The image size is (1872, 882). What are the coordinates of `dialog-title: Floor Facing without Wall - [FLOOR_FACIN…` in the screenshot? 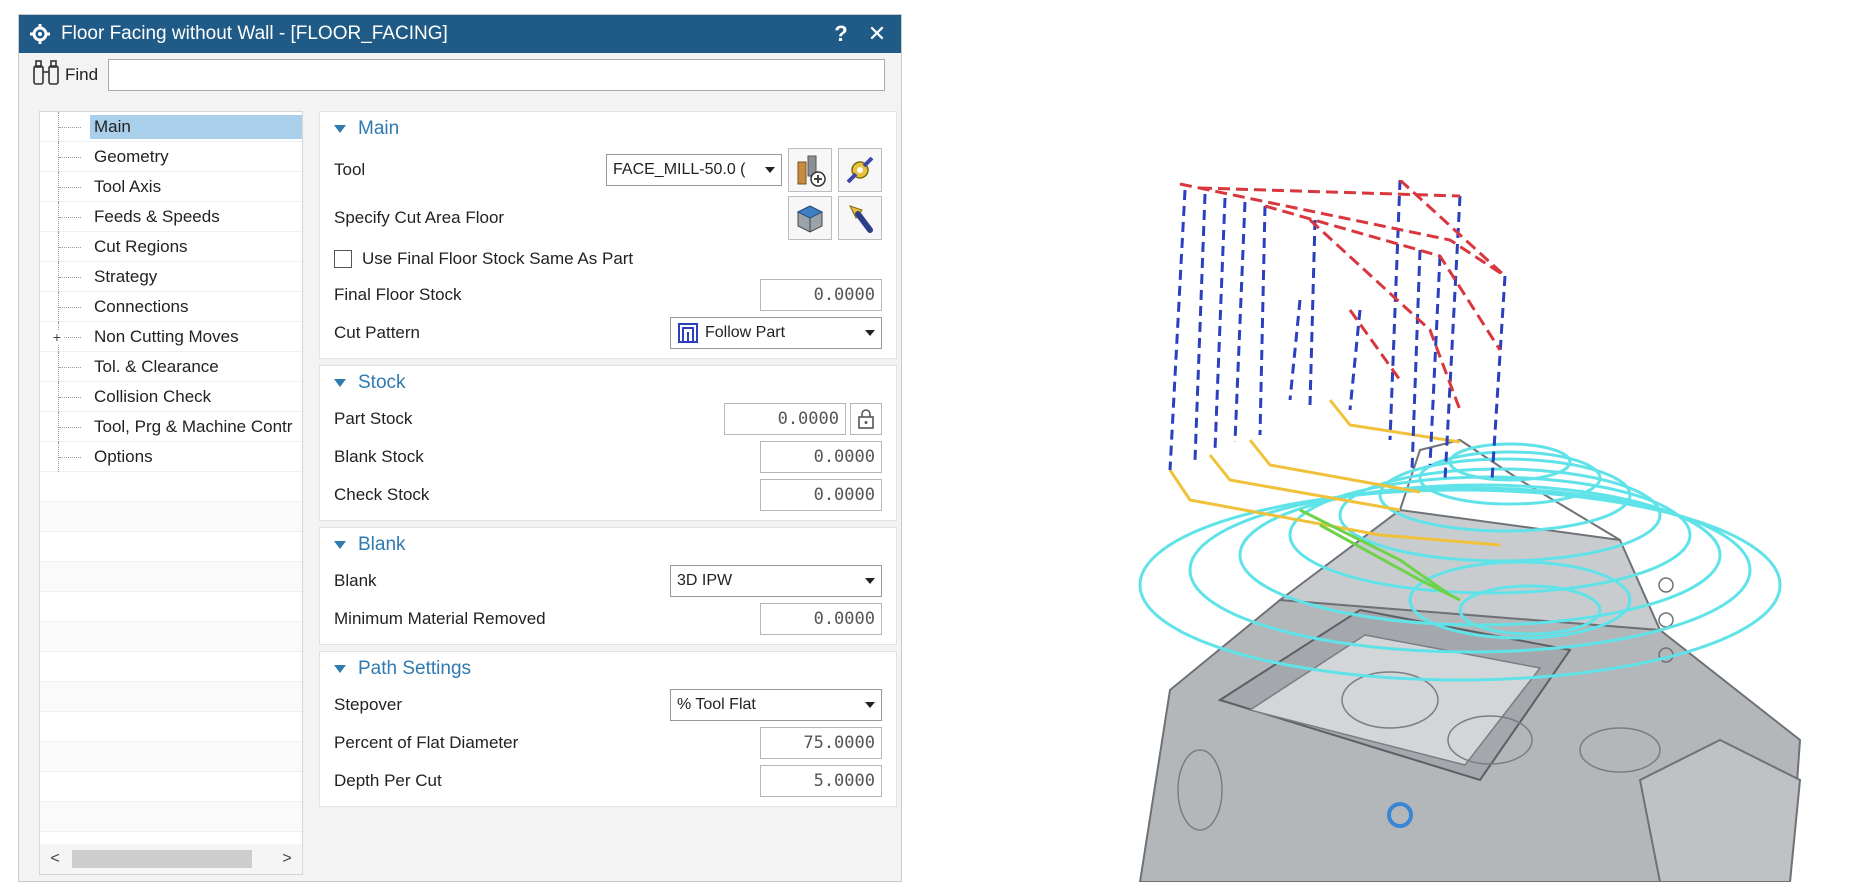 It's located at (254, 33).